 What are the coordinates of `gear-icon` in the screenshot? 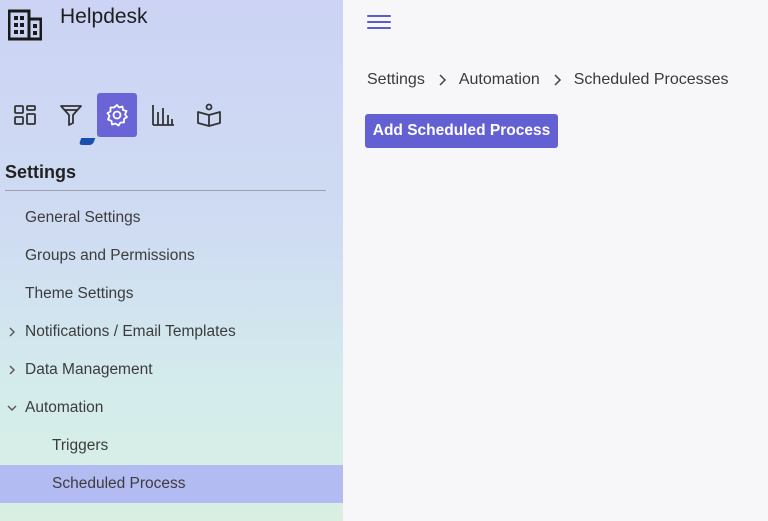 It's located at (117, 115).